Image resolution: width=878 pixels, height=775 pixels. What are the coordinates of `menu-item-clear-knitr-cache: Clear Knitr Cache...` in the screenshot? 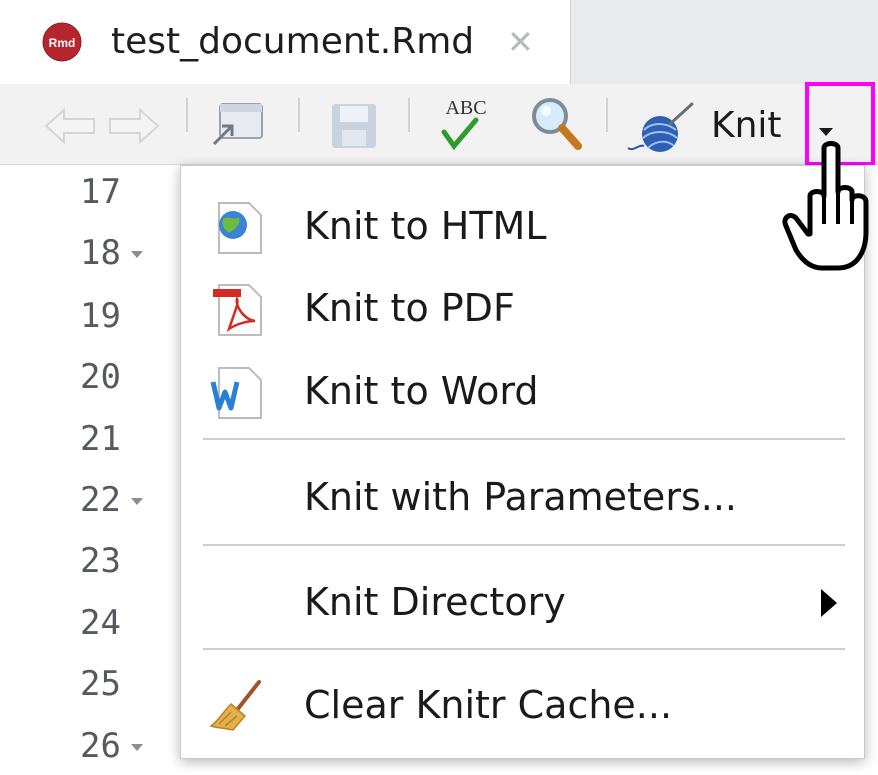 It's located at (522, 705).